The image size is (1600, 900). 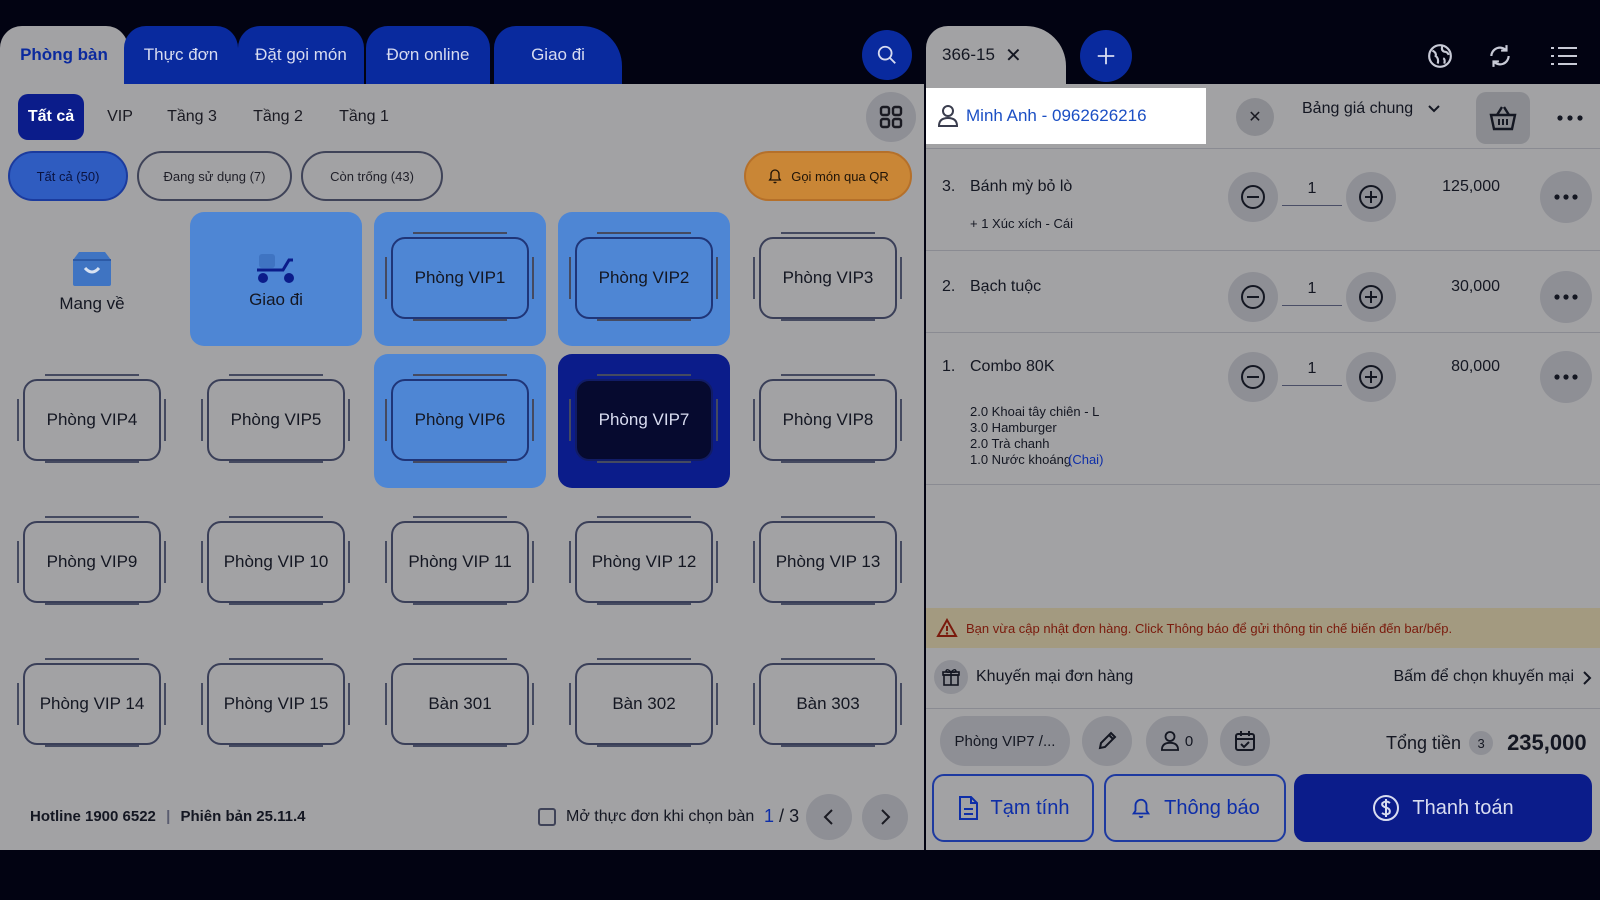 What do you see at coordinates (643, 702) in the screenshot?
I see `room-tile: Bàn 302` at bounding box center [643, 702].